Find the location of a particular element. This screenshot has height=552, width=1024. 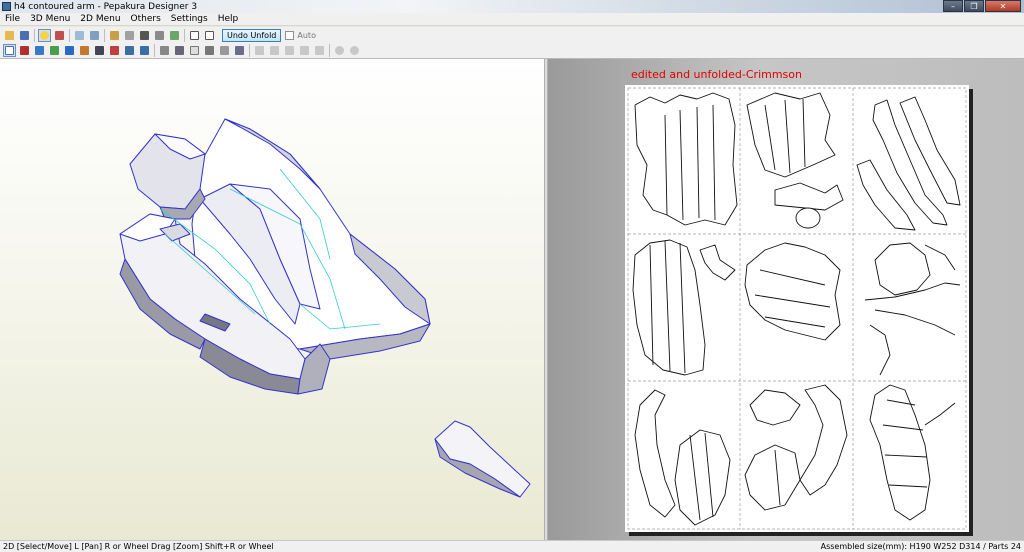

anchor-icon is located at coordinates (144, 35).